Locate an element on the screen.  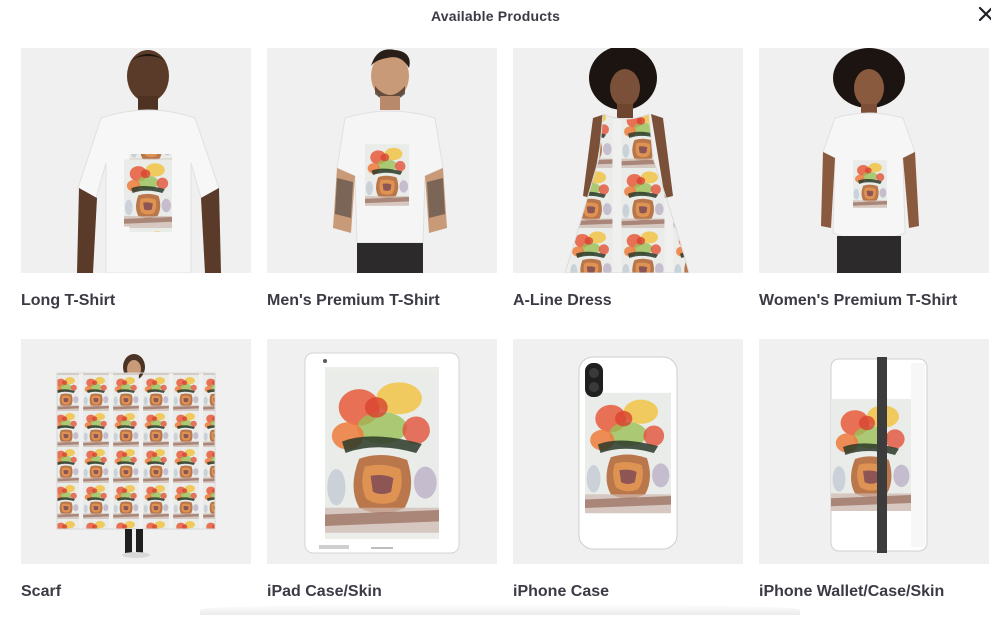
ipad-case-image is located at coordinates (382, 451).